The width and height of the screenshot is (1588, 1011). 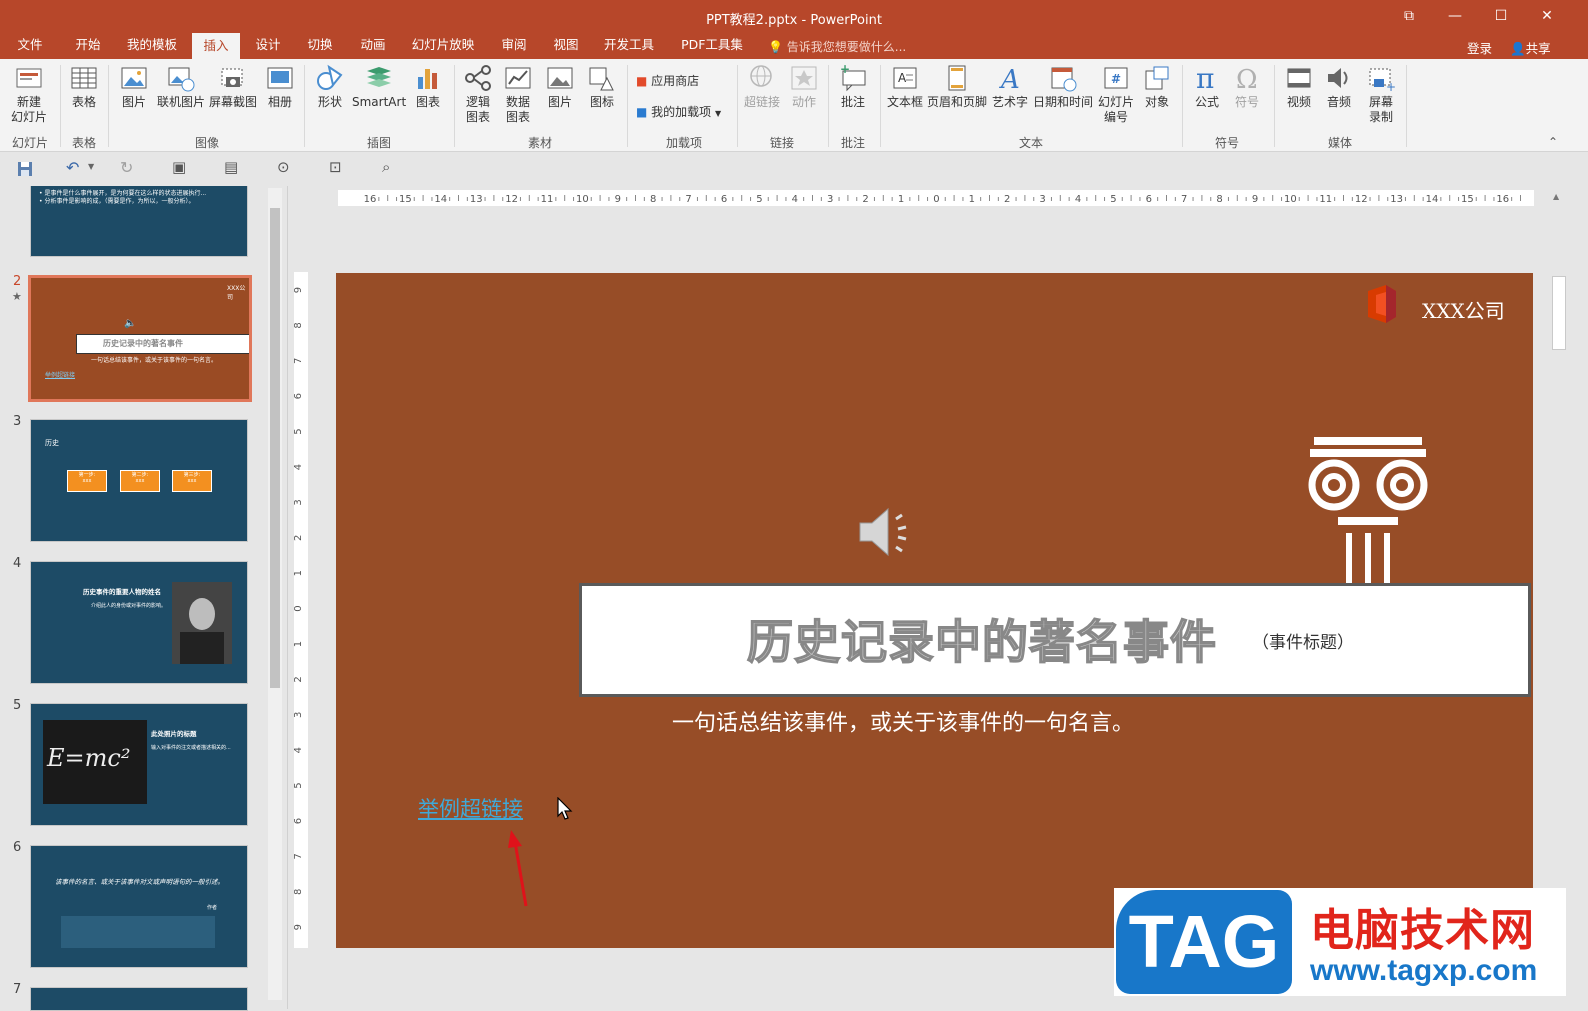 What do you see at coordinates (216, 46) in the screenshot?
I see `tab-insert: 插入` at bounding box center [216, 46].